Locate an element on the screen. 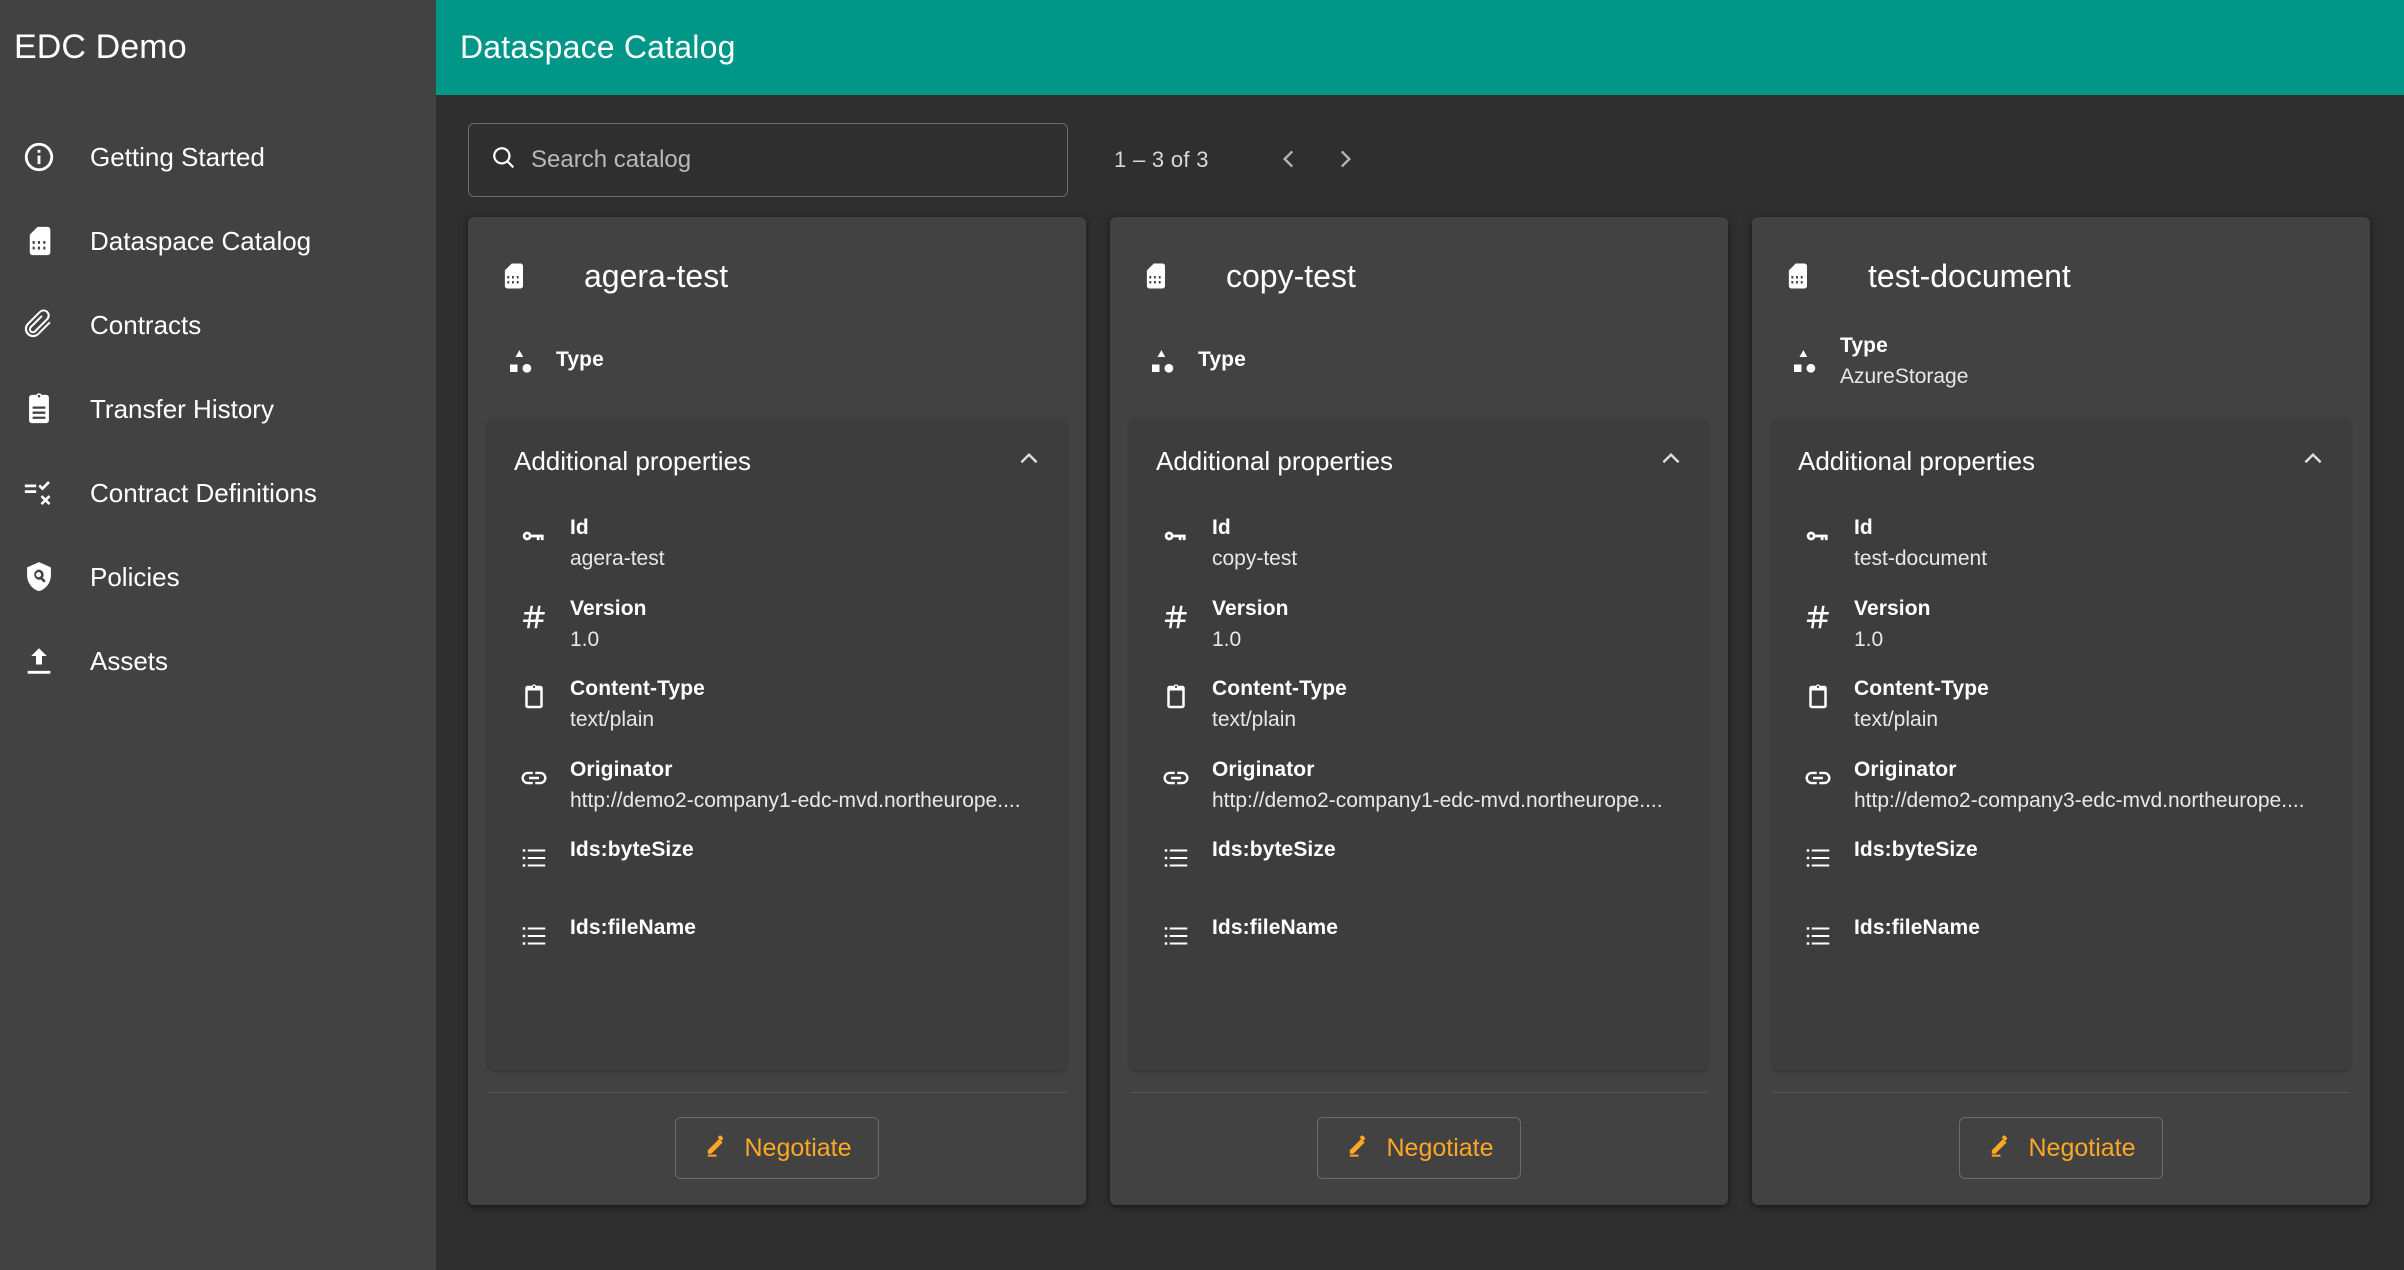 This screenshot has width=2404, height=1270. card-actions: Negotiate is located at coordinates (1419, 1139).